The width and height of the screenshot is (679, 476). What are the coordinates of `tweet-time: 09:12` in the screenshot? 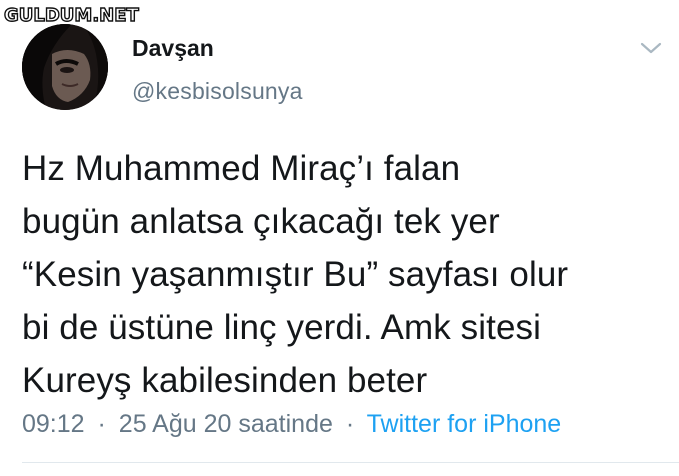 It's located at (53, 424).